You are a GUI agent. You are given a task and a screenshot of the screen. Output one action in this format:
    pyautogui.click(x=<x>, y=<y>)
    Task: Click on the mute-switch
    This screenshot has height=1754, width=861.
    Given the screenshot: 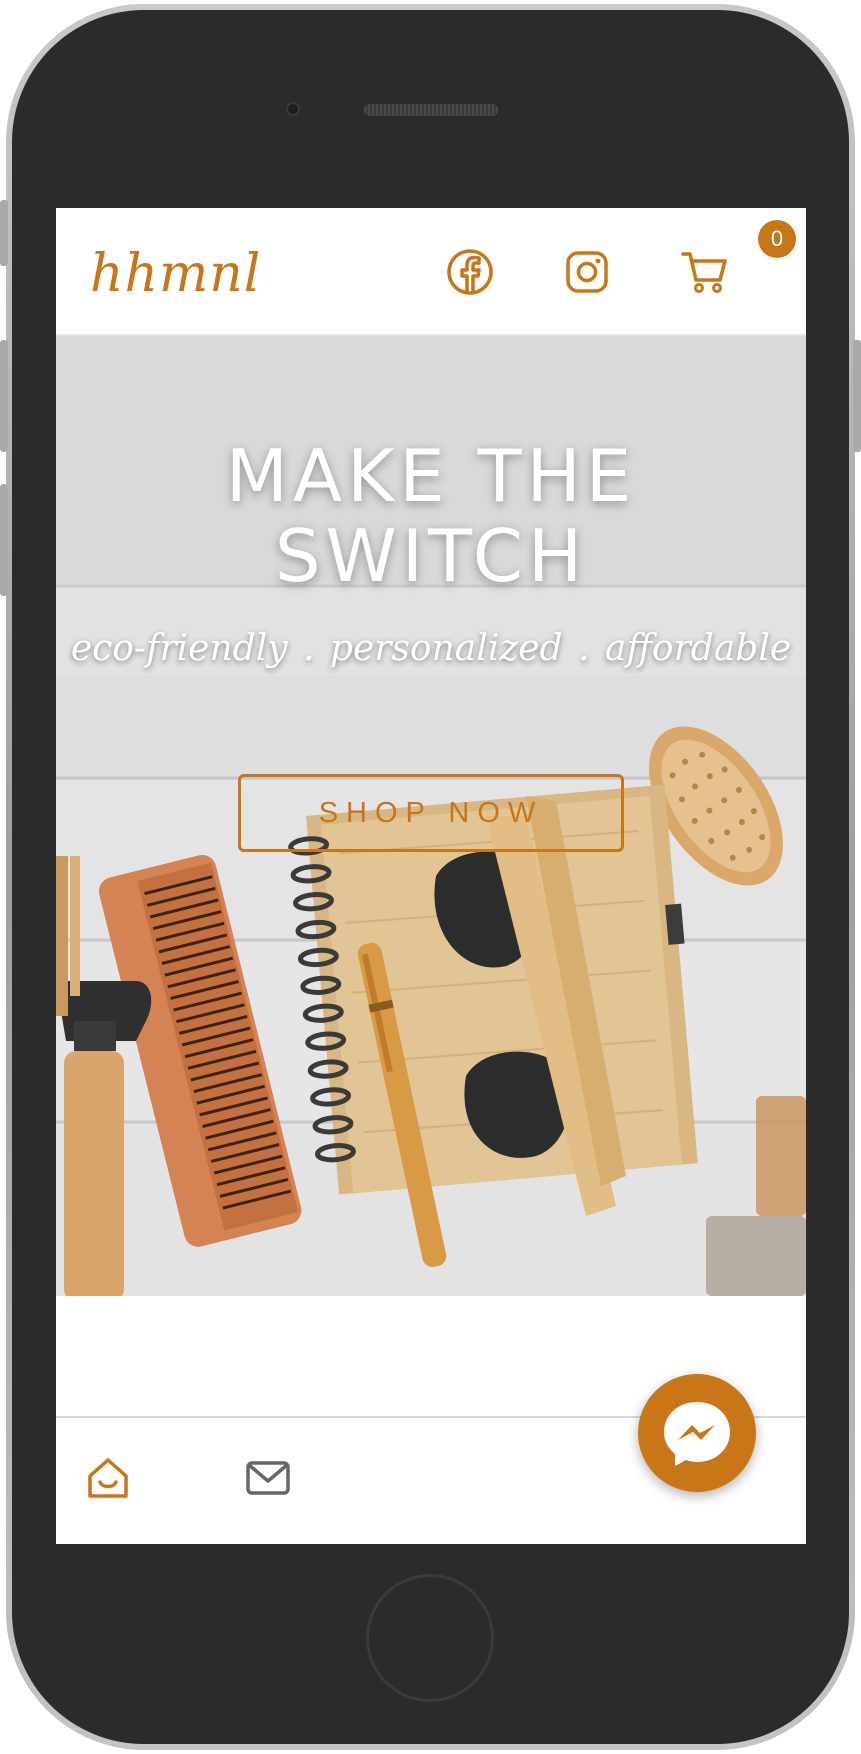 What is the action you would take?
    pyautogui.click(x=4, y=233)
    